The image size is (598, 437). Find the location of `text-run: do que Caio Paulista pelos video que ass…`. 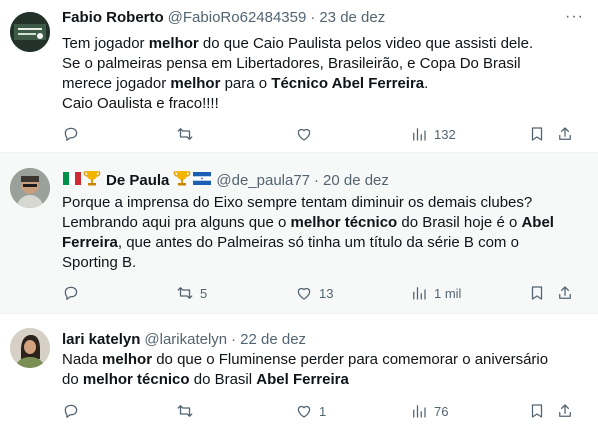

text-run: do que Caio Paulista pelos video que ass… is located at coordinates (366, 43).